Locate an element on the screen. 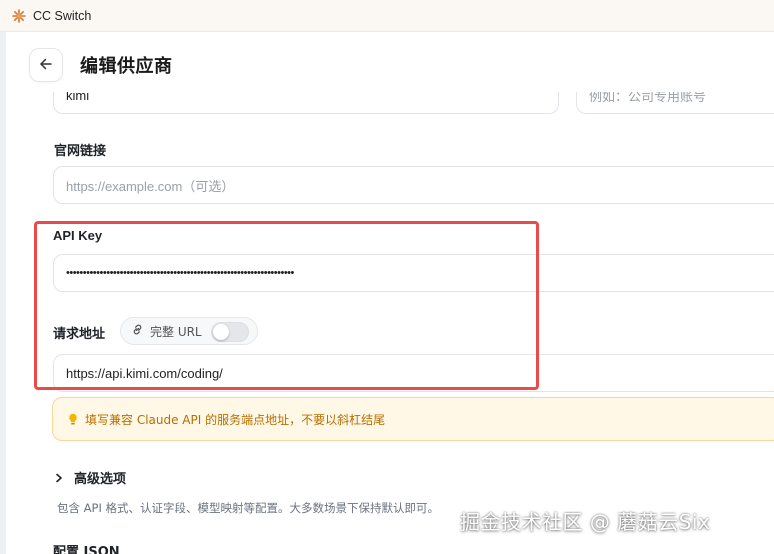  arrow-left-icon is located at coordinates (46, 65).